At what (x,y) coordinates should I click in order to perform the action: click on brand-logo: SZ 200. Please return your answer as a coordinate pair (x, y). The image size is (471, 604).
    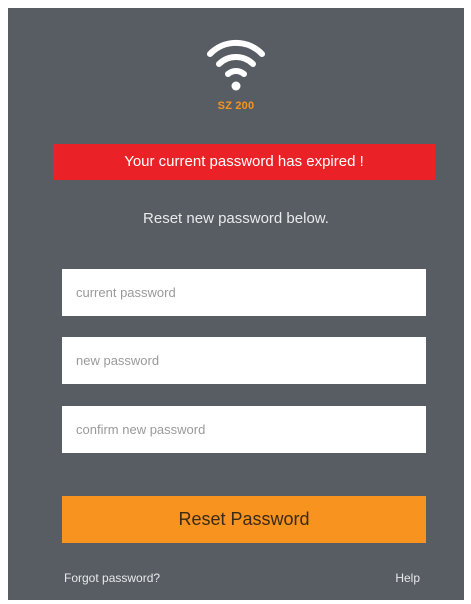
    Looking at the image, I should click on (236, 71).